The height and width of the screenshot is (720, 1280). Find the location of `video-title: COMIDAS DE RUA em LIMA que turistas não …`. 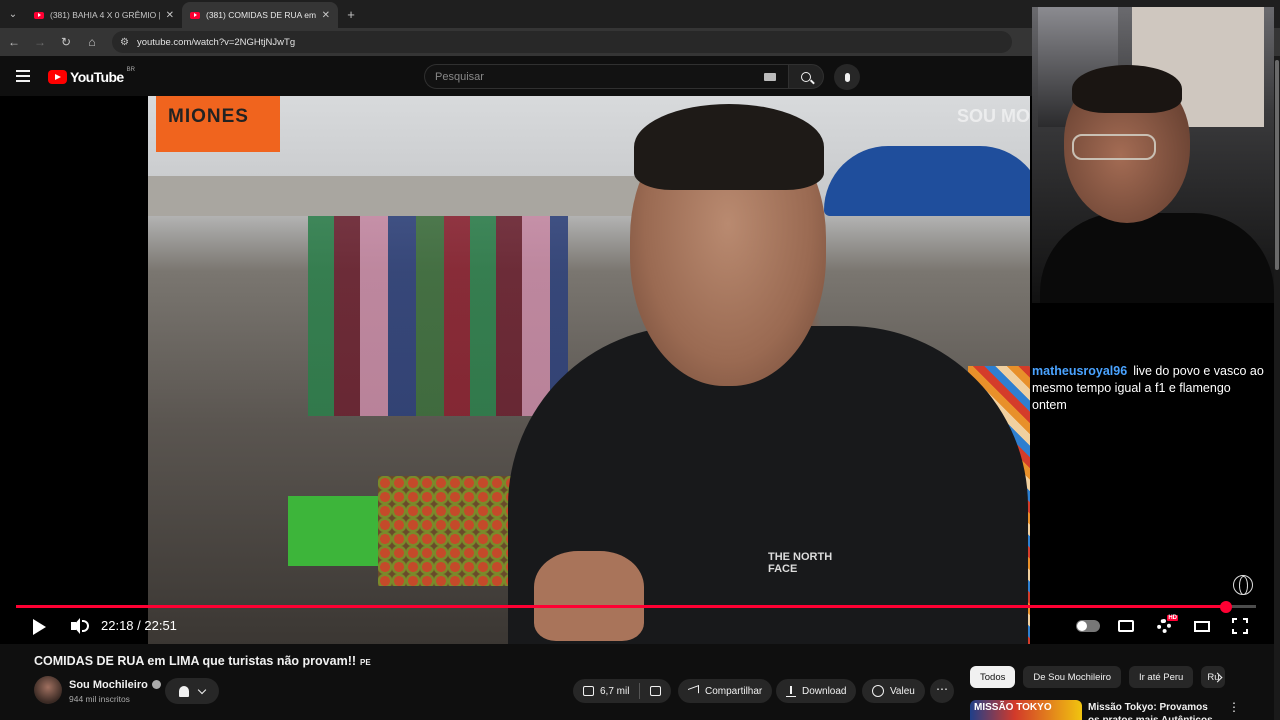

video-title: COMIDAS DE RUA em LIMA que turistas não … is located at coordinates (202, 661).